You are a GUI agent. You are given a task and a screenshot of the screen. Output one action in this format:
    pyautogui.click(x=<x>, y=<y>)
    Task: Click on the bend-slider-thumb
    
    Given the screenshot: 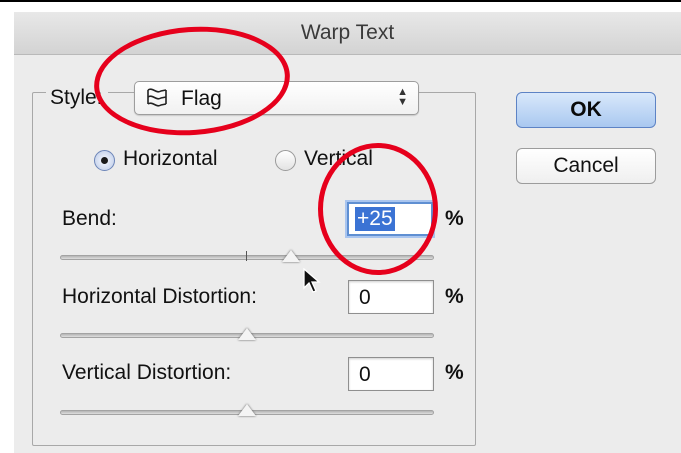 What is the action you would take?
    pyautogui.click(x=291, y=256)
    